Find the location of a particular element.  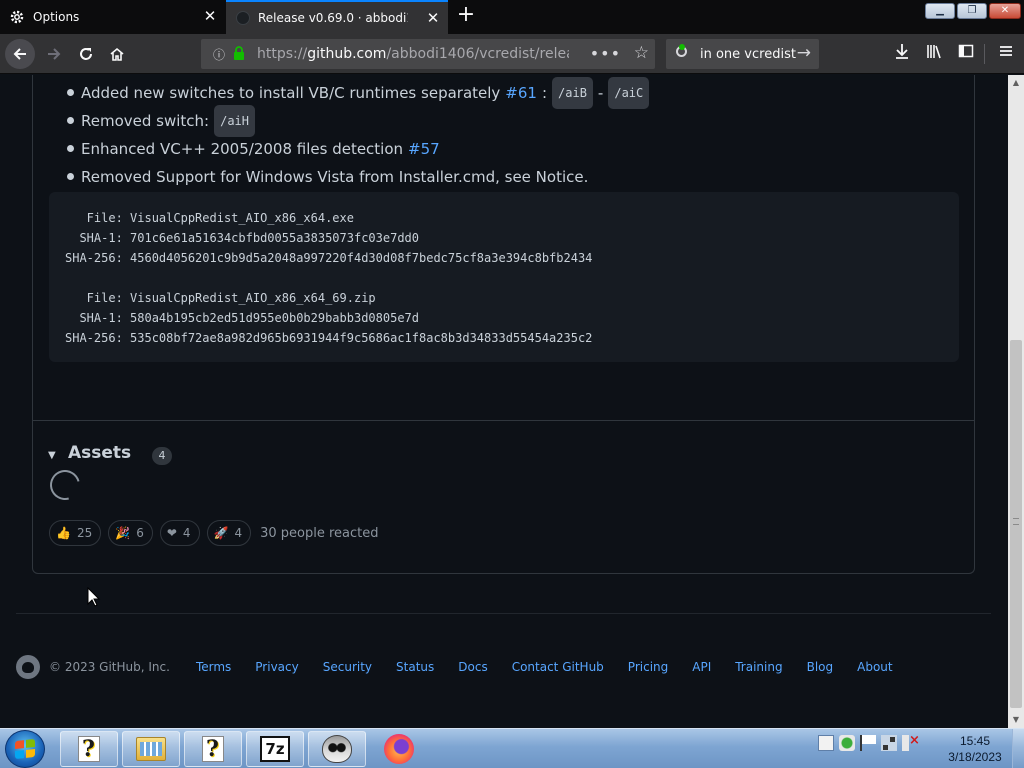

reload-icon is located at coordinates (86, 54).